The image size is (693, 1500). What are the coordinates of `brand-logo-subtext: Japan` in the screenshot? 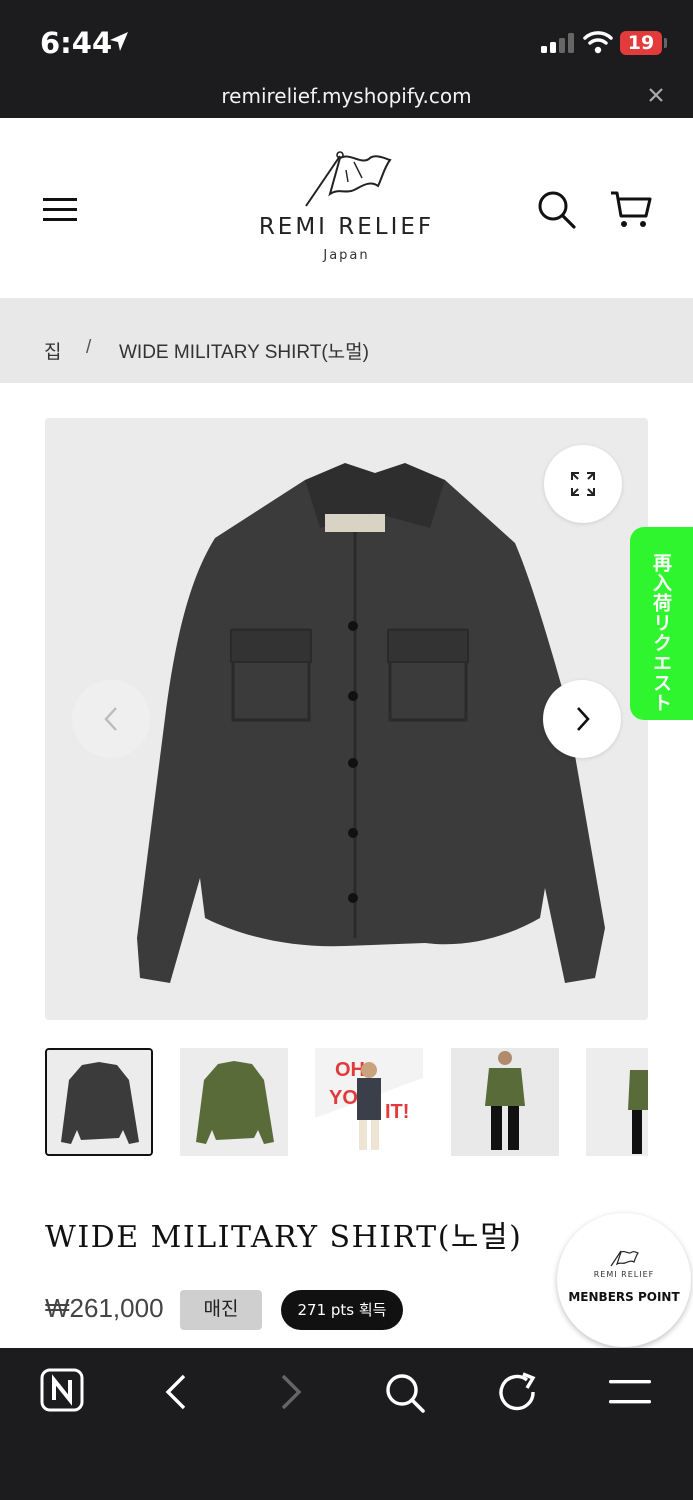 It's located at (346, 255).